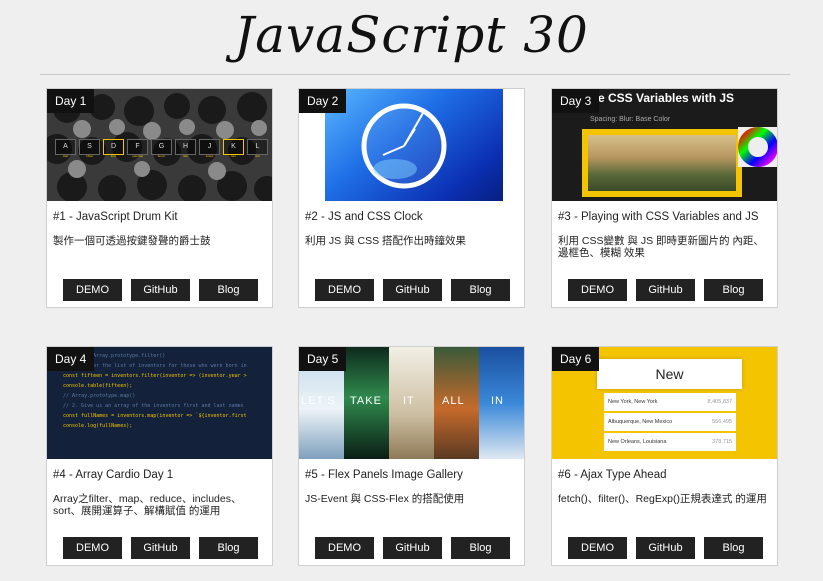 The width and height of the screenshot is (823, 581). What do you see at coordinates (415, 74) in the screenshot?
I see `title-divider` at bounding box center [415, 74].